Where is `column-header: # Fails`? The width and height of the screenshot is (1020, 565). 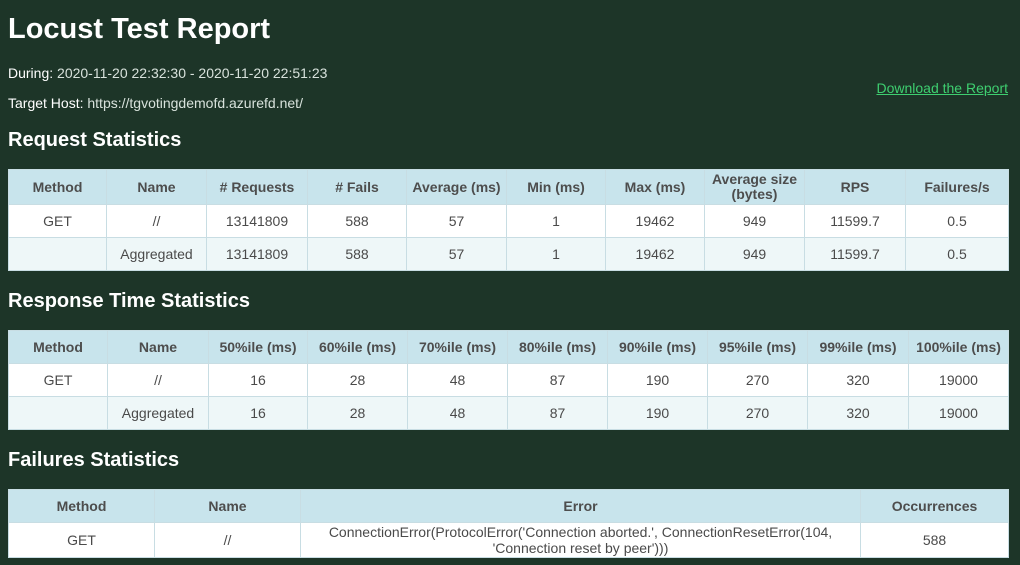 column-header: # Fails is located at coordinates (357, 187).